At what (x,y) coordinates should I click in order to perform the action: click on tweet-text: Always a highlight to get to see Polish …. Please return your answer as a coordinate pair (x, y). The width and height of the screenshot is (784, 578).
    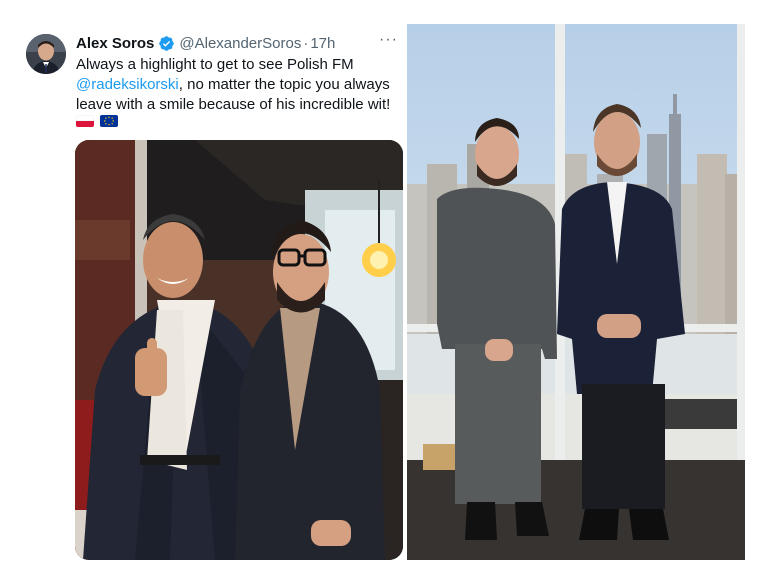
    Looking at the image, I should click on (241, 85).